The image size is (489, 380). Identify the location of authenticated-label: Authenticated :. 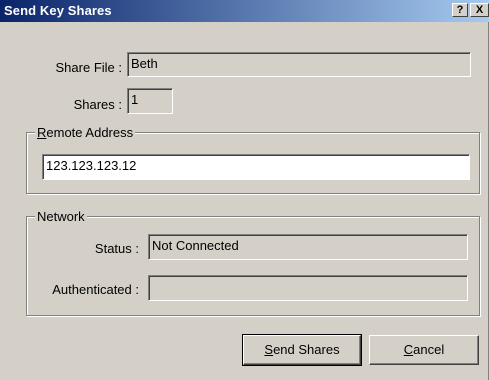
(95, 289).